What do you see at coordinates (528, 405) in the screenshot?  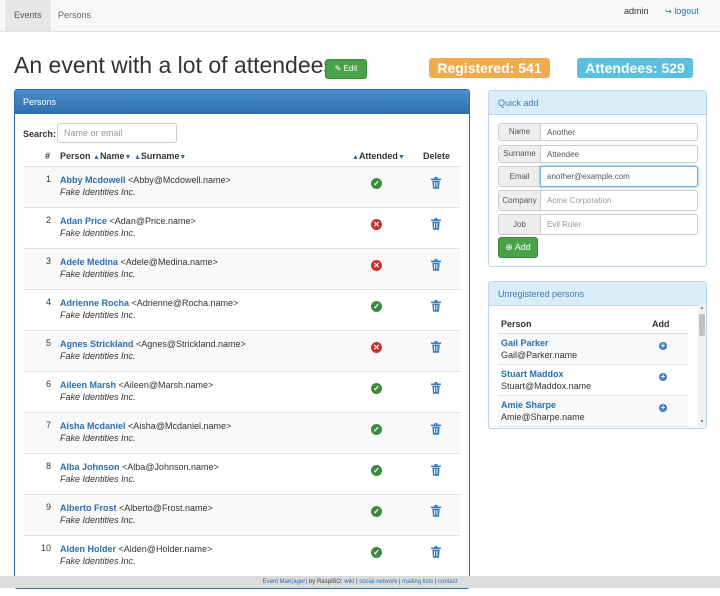 I see `unregistered-person-name: Amie Sharpe` at bounding box center [528, 405].